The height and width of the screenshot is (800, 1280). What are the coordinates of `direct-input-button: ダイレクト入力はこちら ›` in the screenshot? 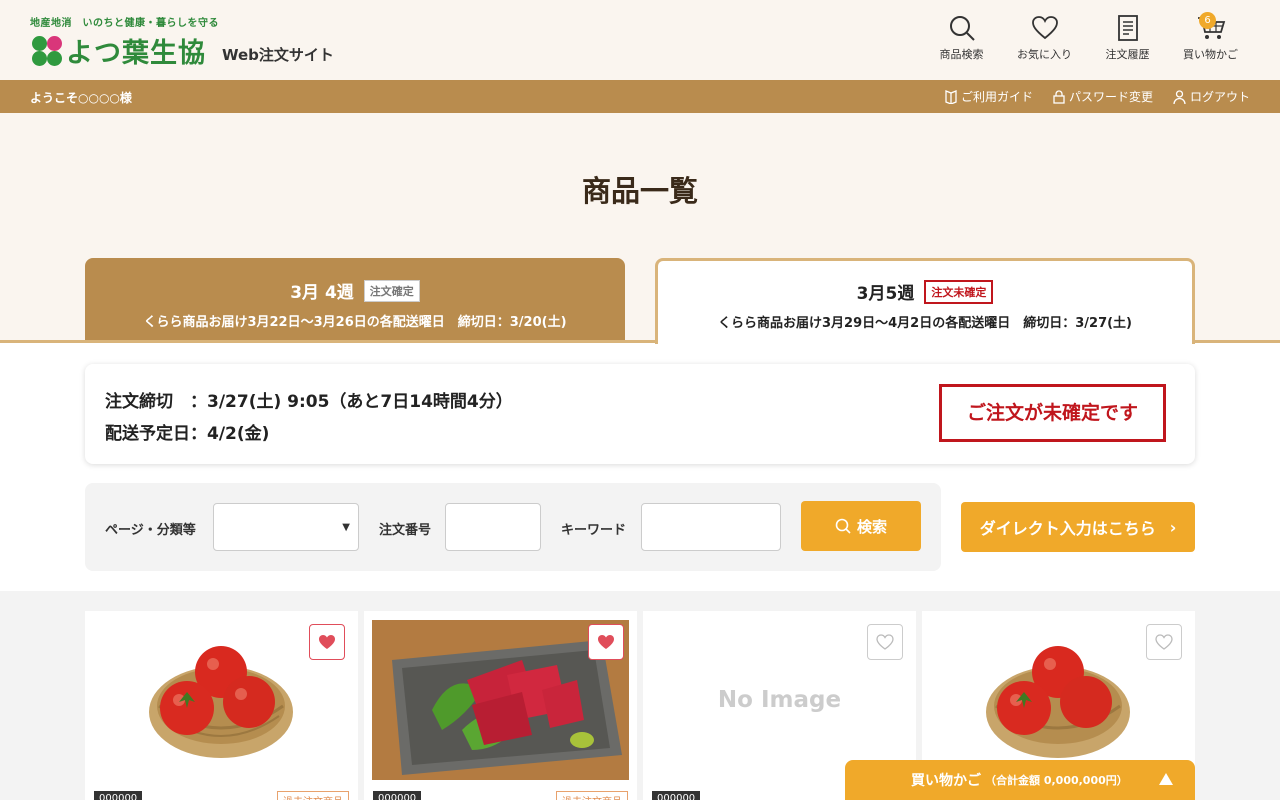 It's located at (1078, 527).